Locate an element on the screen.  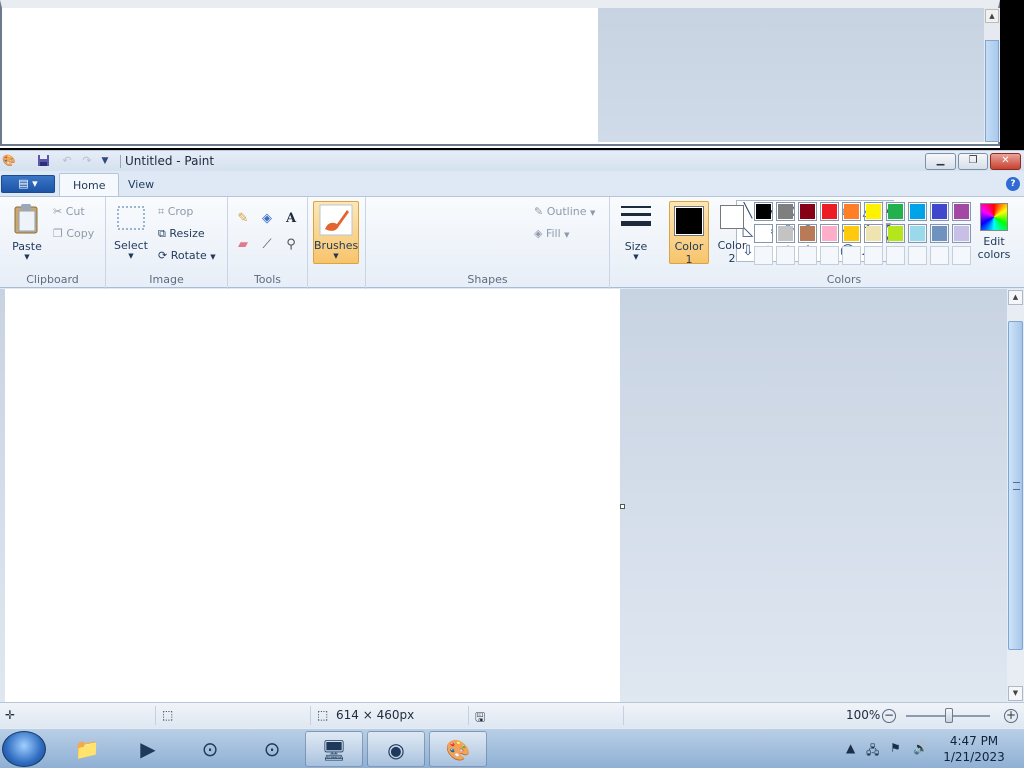
scroll-up-icon: ▲ is located at coordinates (1015, 297).